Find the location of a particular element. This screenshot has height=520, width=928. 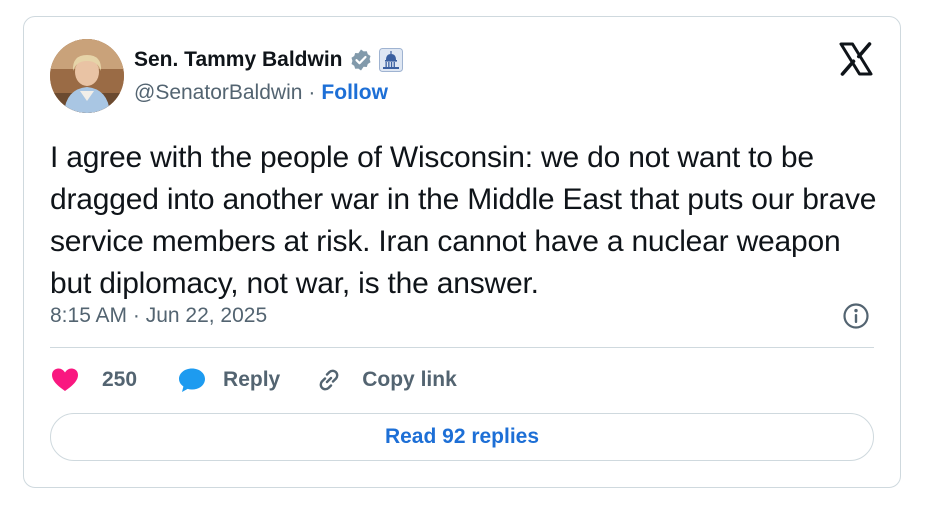

like-count: 250 is located at coordinates (120, 379).